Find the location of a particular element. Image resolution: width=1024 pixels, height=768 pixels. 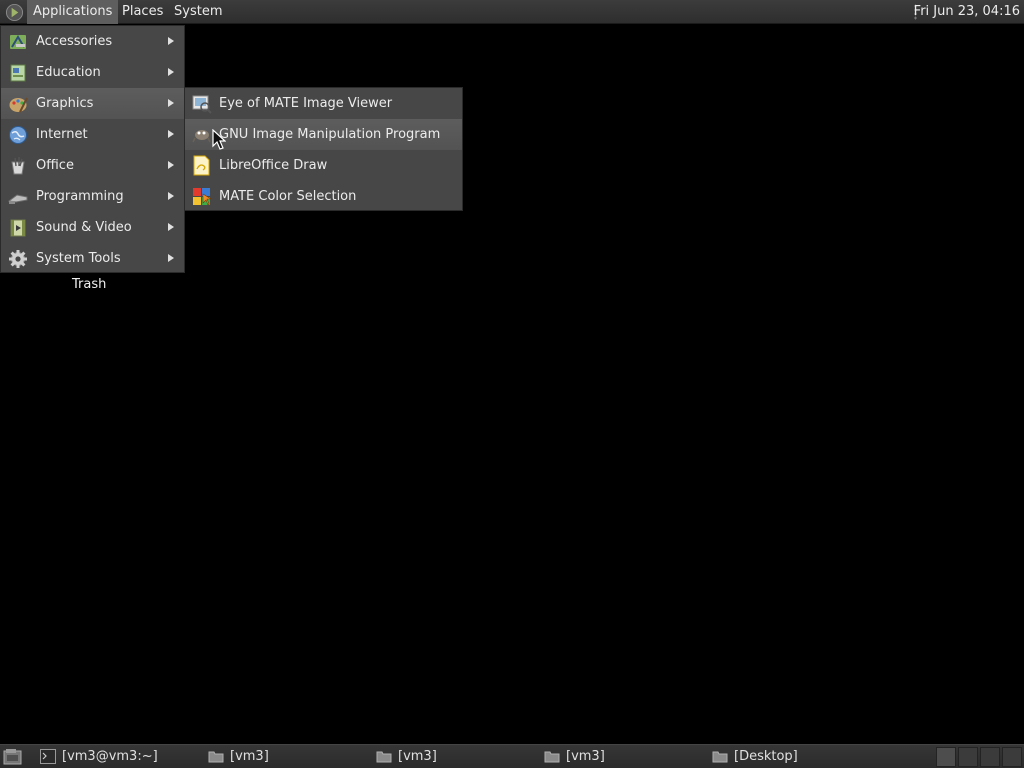

trash-desktop-icon-label: Trash is located at coordinates (89, 284).